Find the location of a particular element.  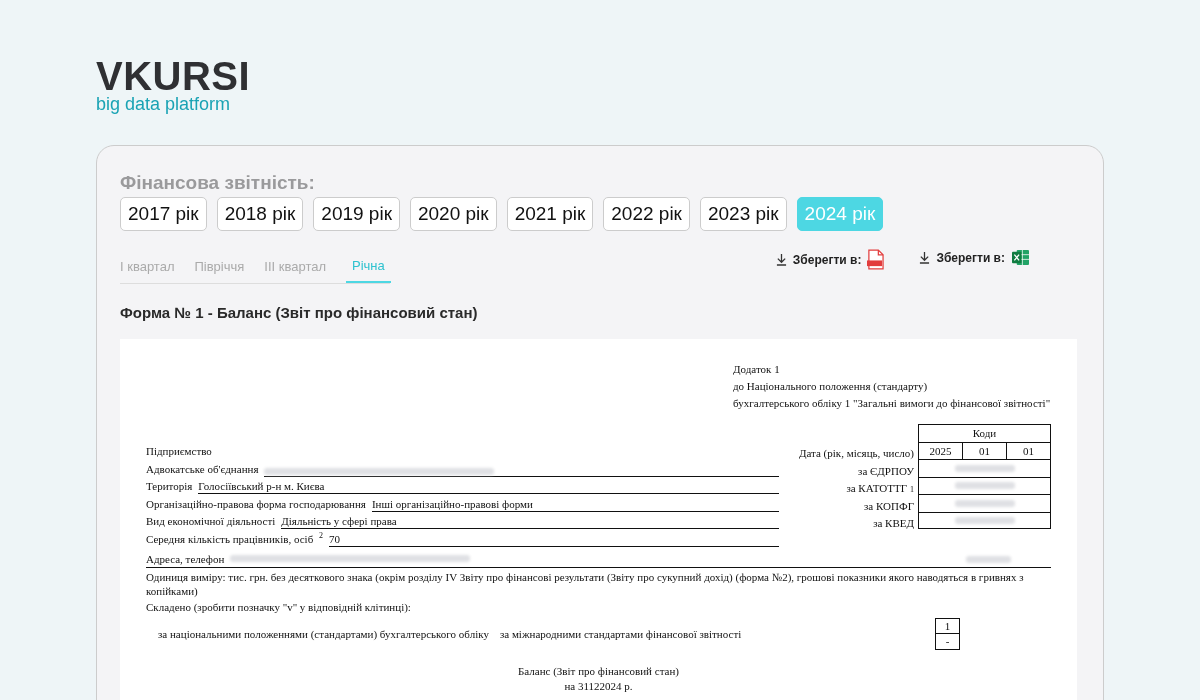

balance-title: Баланс (Звіт про фінансовий стан) is located at coordinates (598, 671).